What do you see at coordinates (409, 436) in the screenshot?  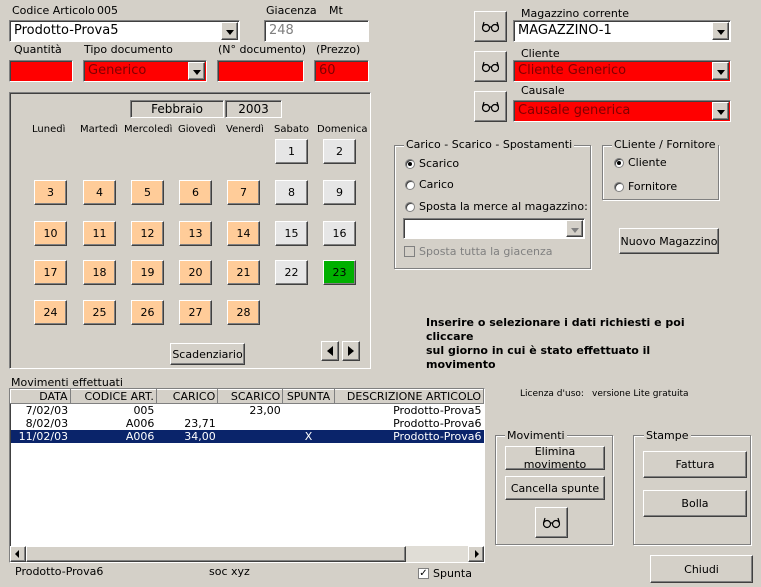 I see `table-cell: Prodotto-Prova6` at bounding box center [409, 436].